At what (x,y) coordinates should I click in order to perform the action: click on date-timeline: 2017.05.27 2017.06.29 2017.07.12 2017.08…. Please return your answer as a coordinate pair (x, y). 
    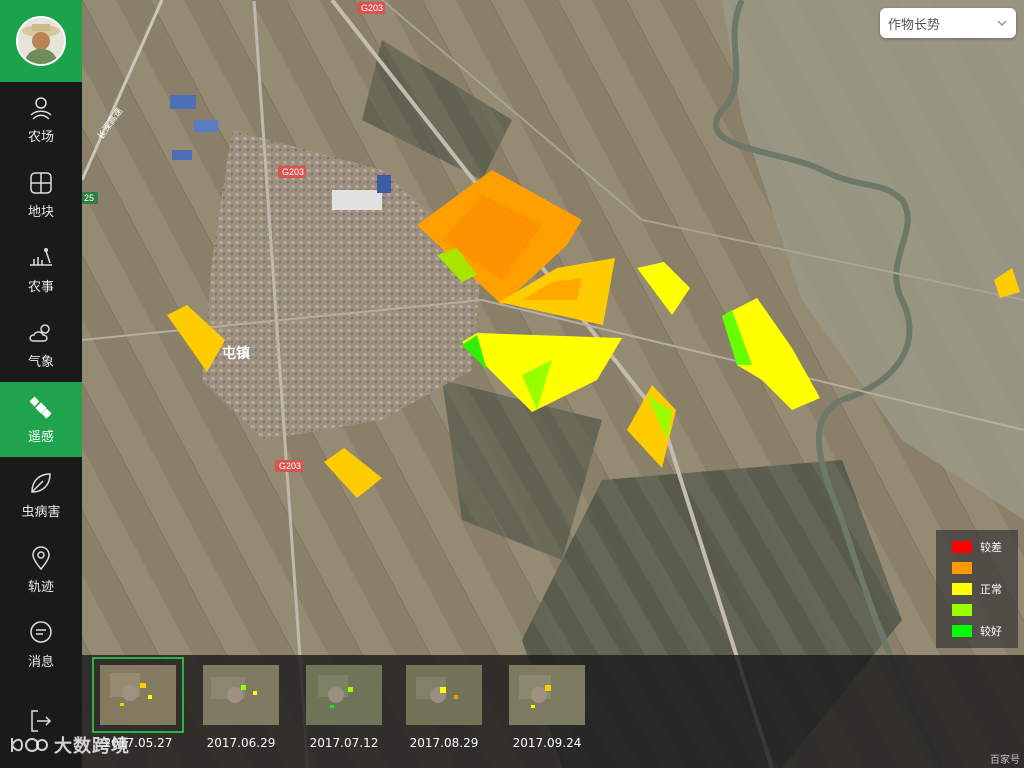
    Looking at the image, I should click on (553, 711).